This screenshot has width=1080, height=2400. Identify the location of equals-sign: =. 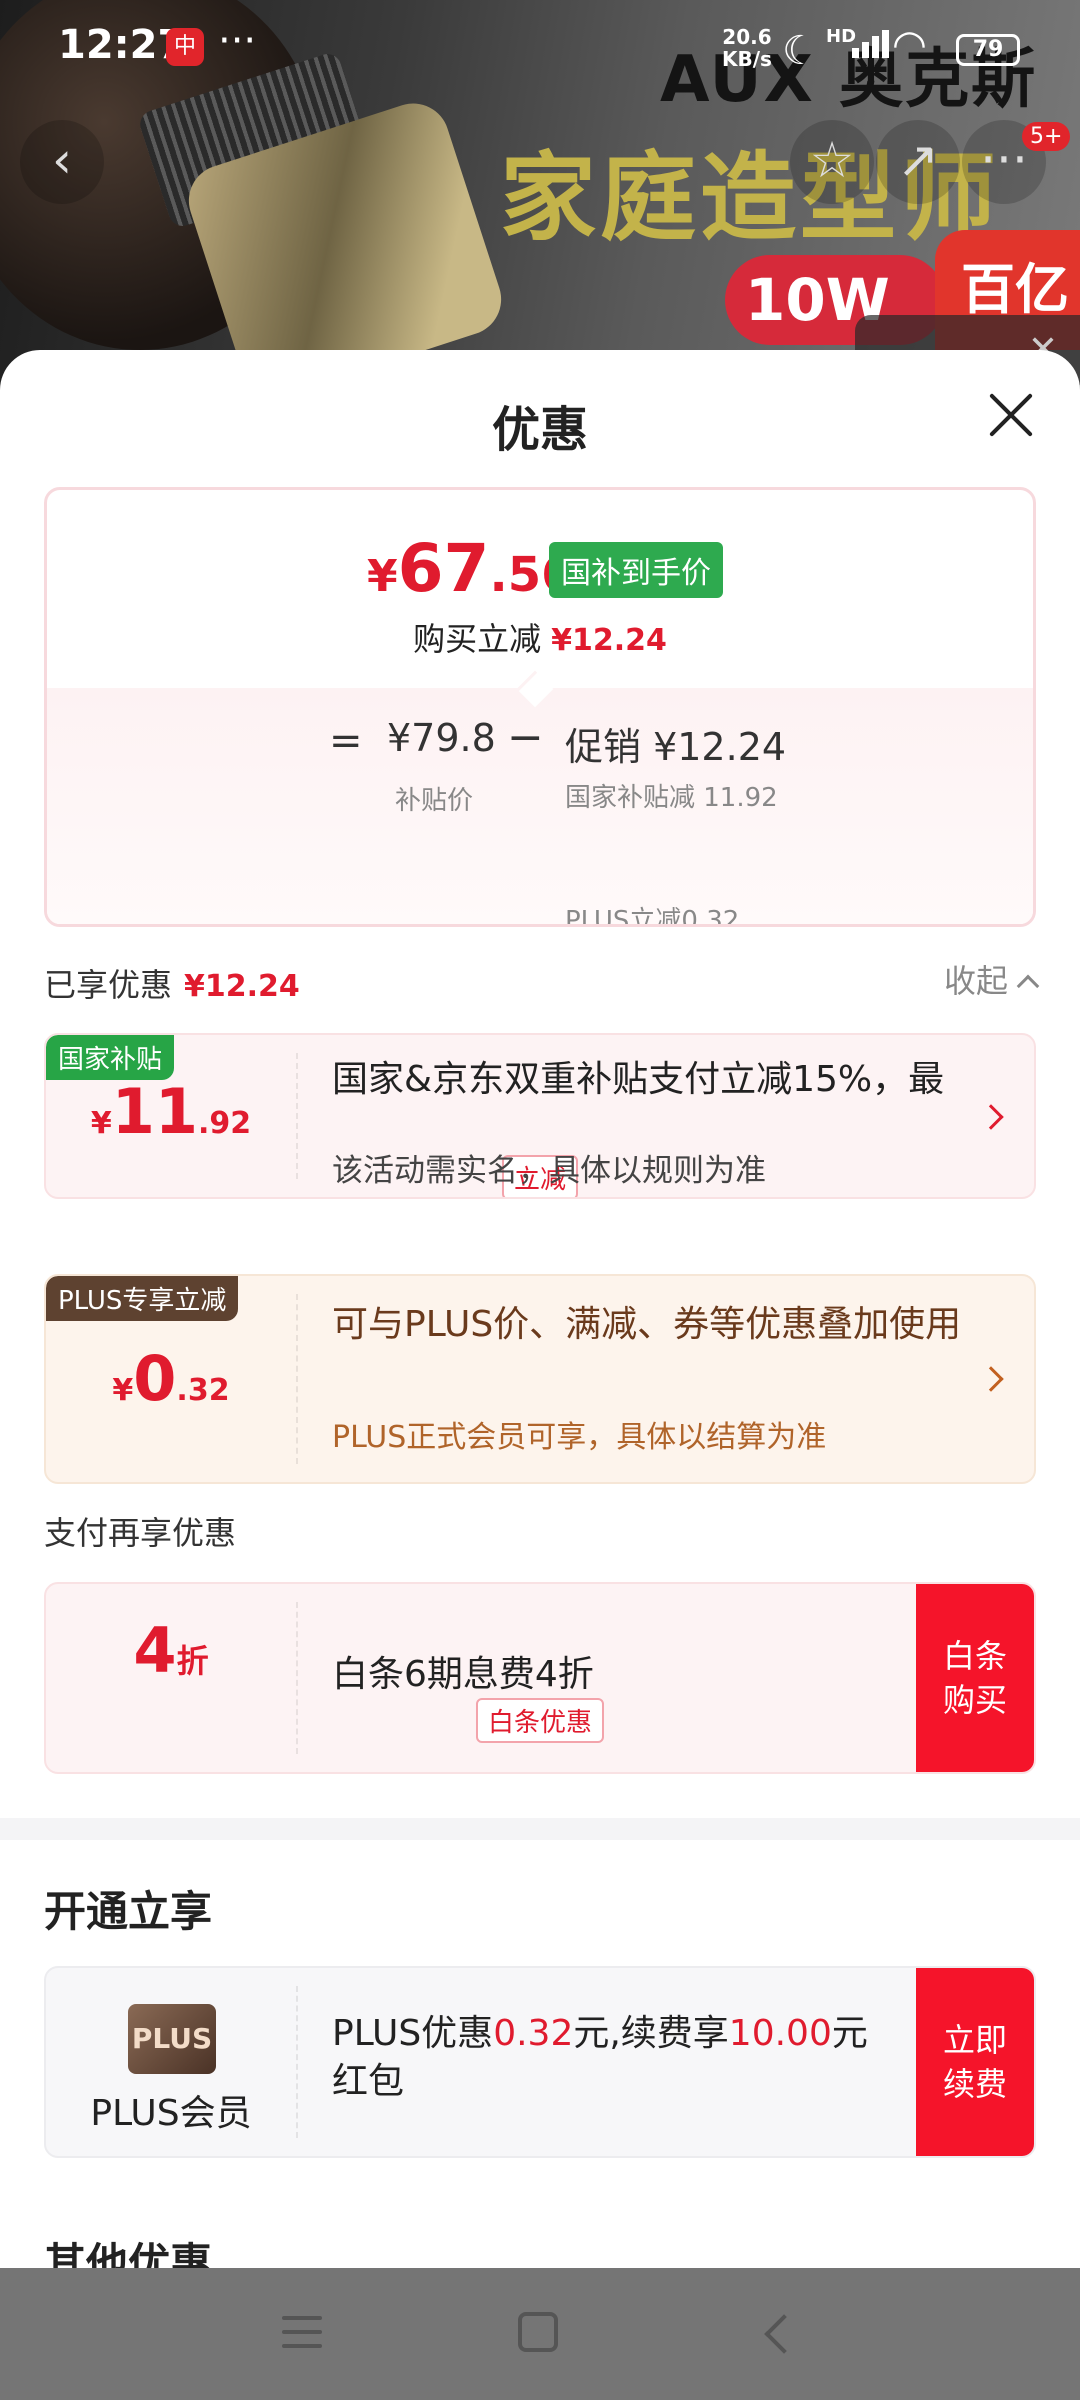
(346, 741).